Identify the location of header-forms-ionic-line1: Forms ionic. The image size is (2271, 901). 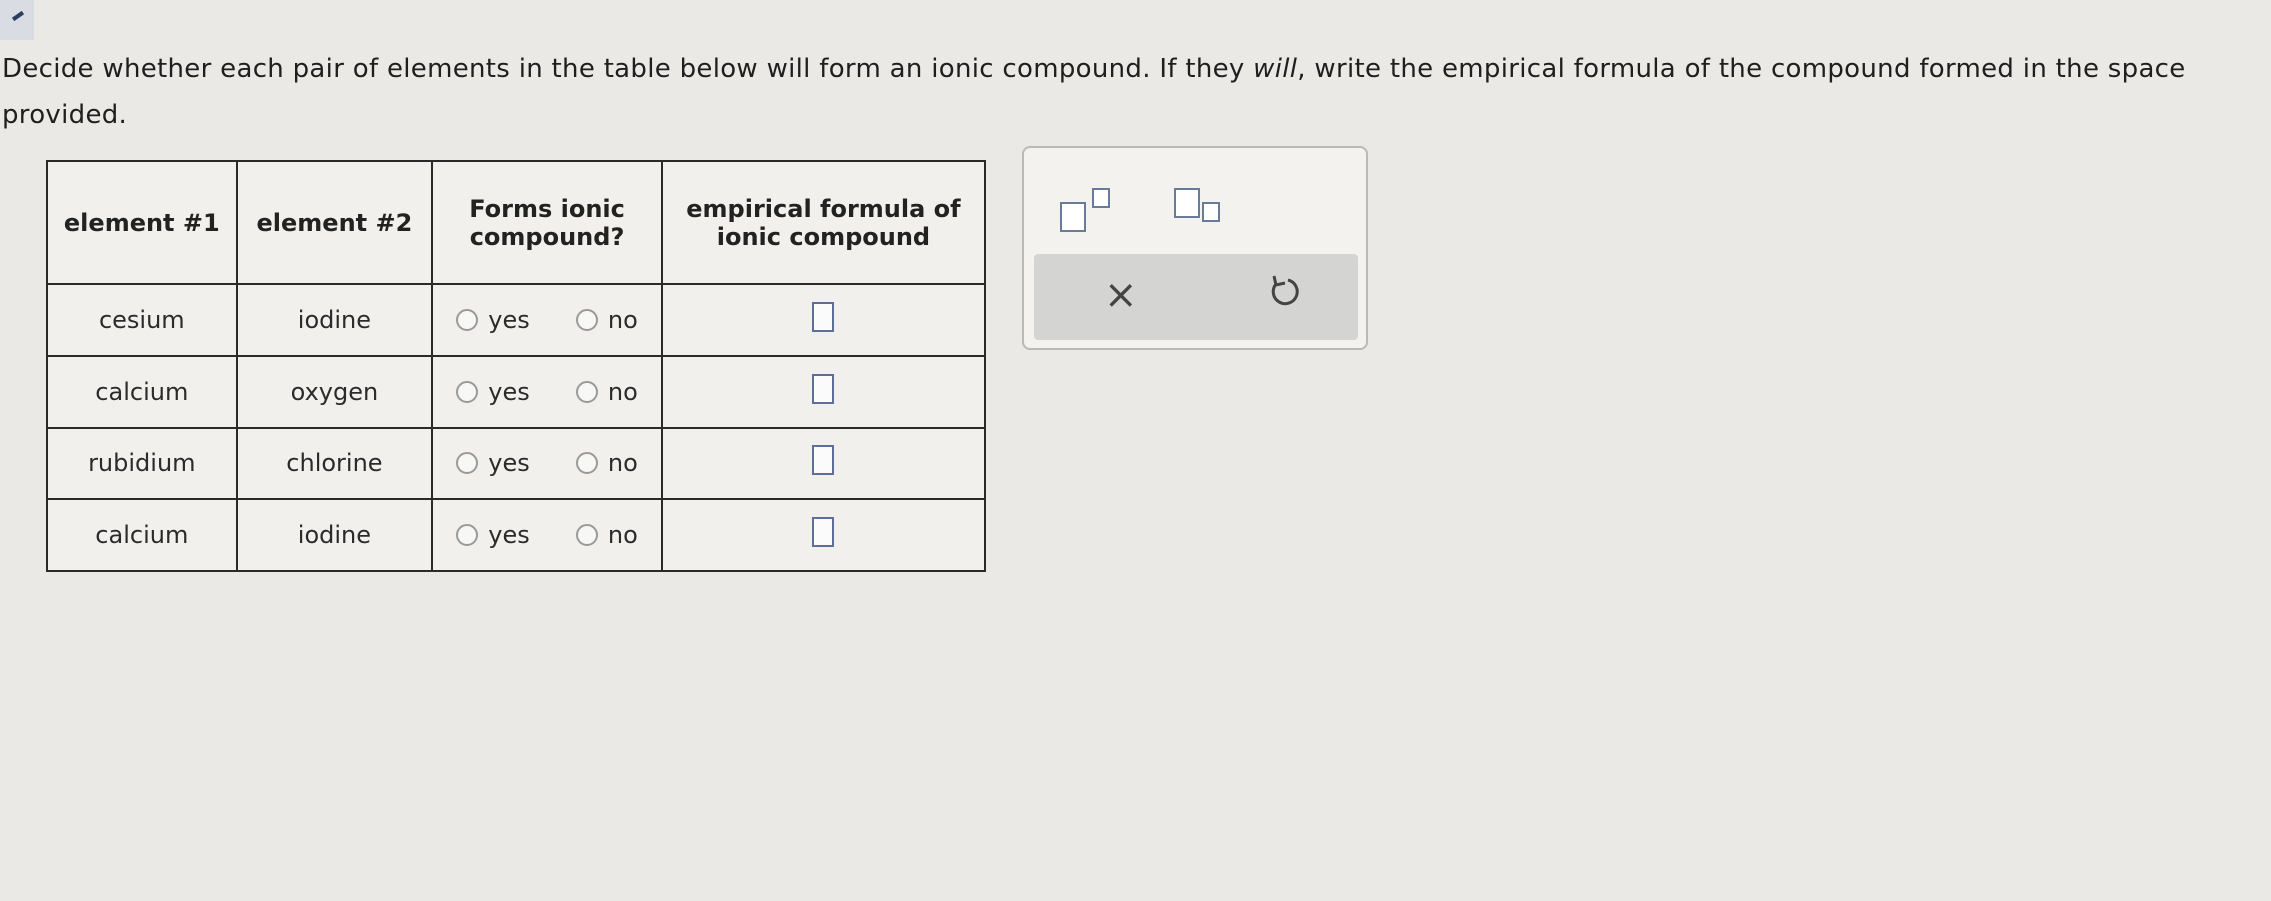
(547, 208).